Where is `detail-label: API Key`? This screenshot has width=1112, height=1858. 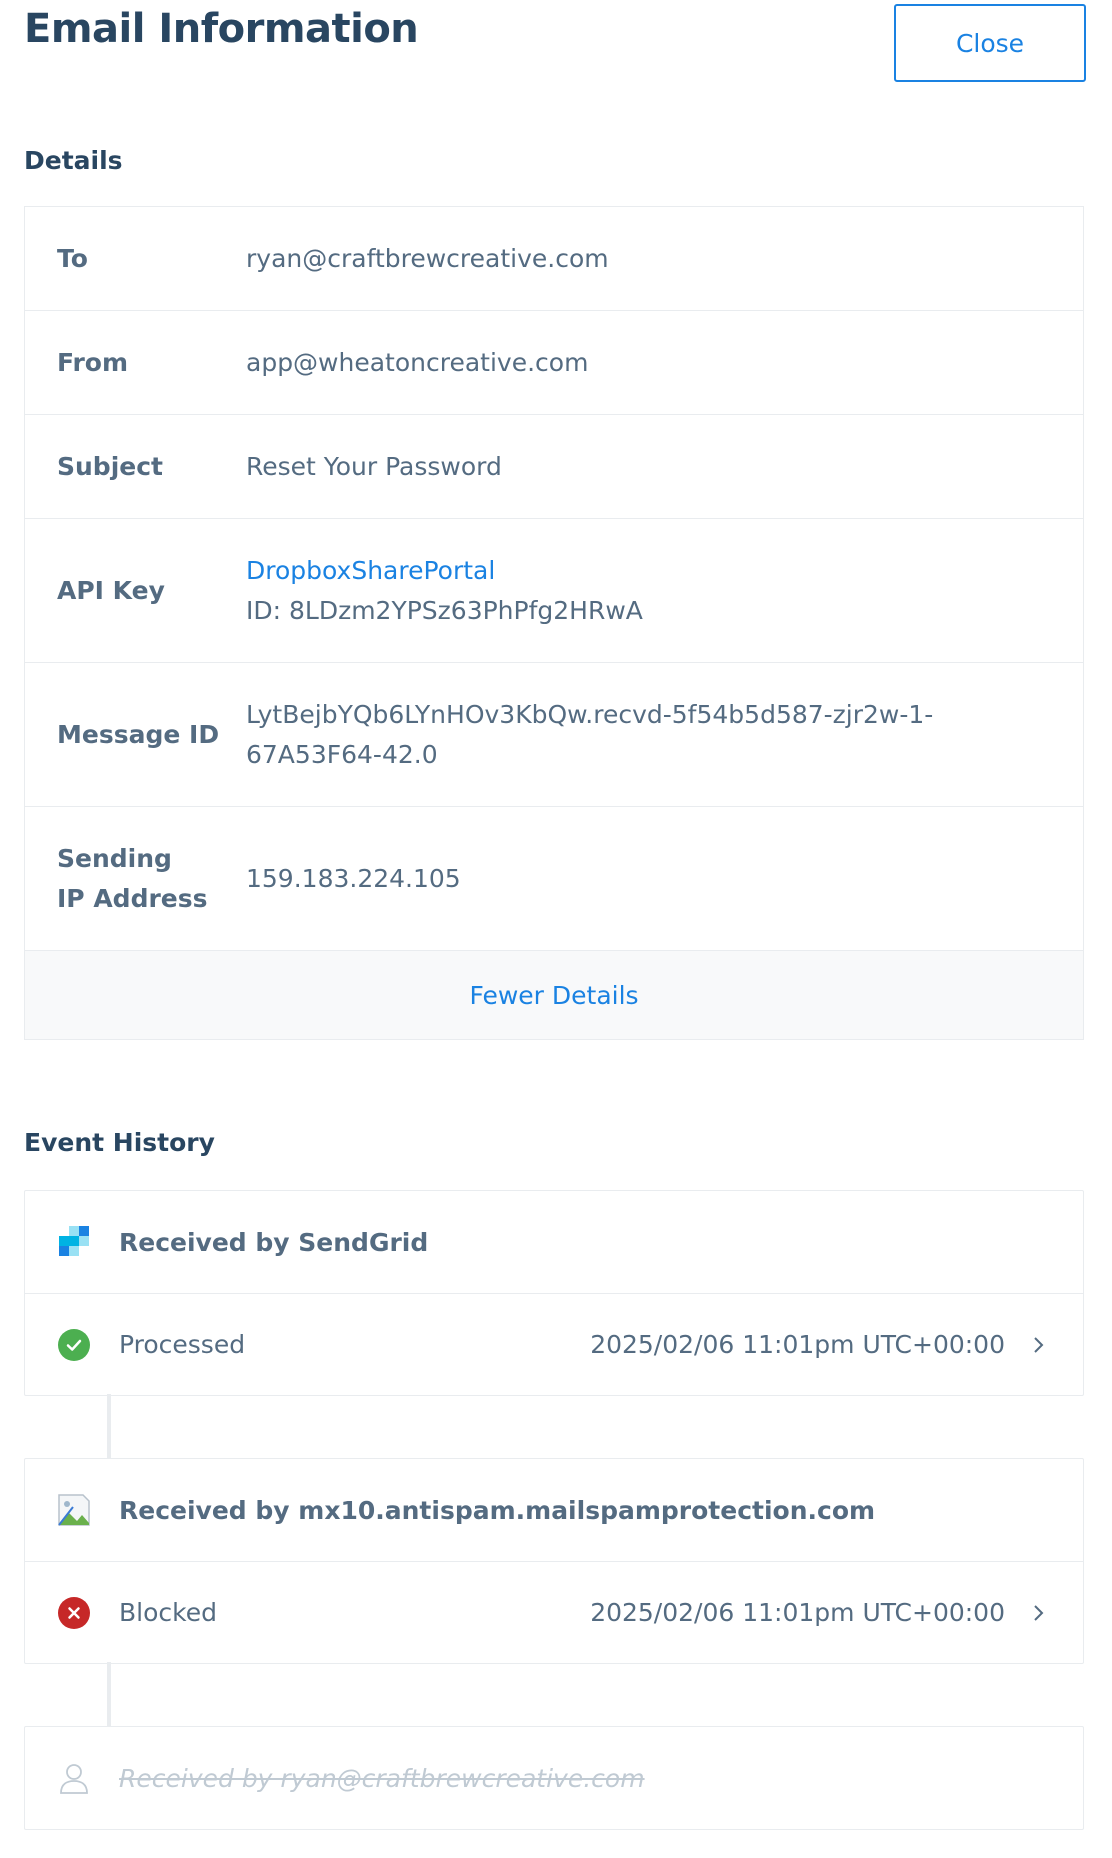
detail-label: API Key is located at coordinates (111, 590).